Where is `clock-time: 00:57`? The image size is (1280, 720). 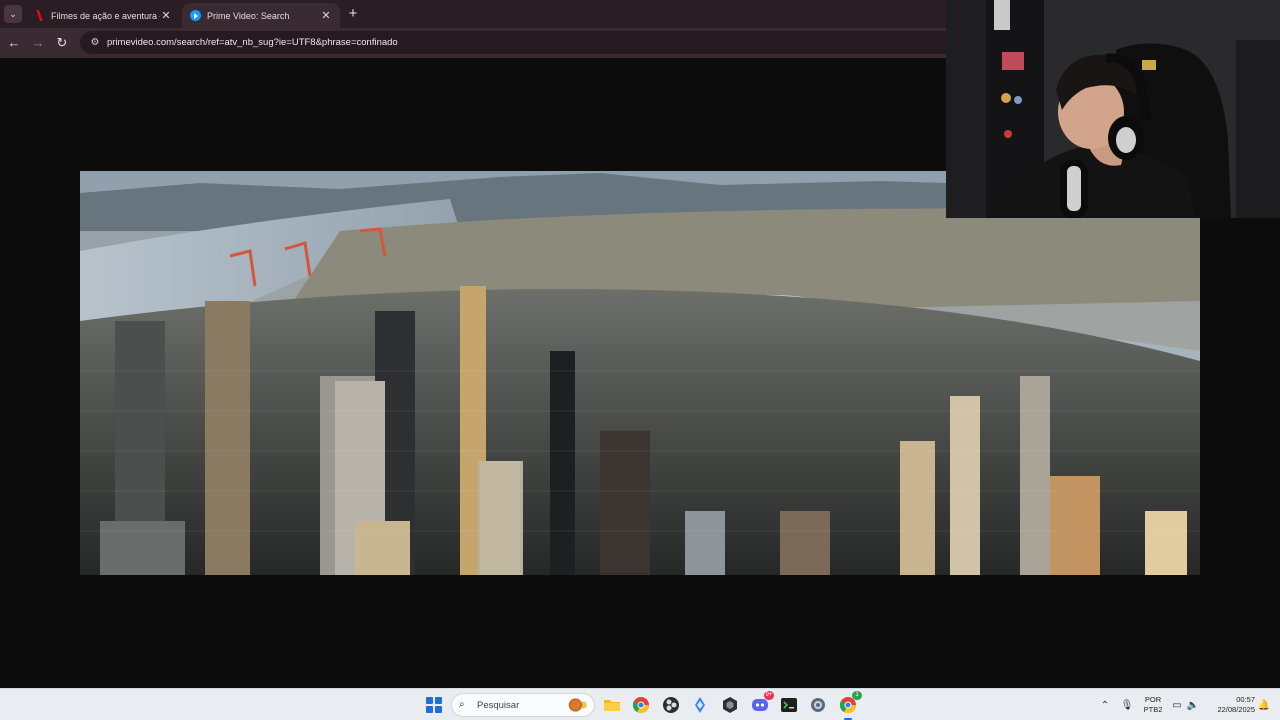 clock-time: 00:57 is located at coordinates (1245, 699).